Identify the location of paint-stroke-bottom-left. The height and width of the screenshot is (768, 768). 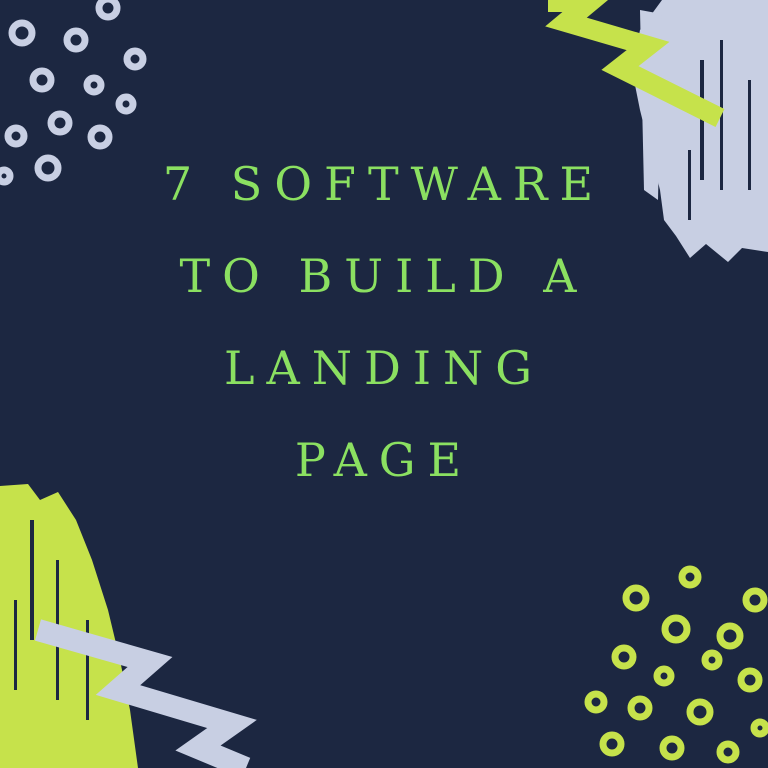
(69, 626).